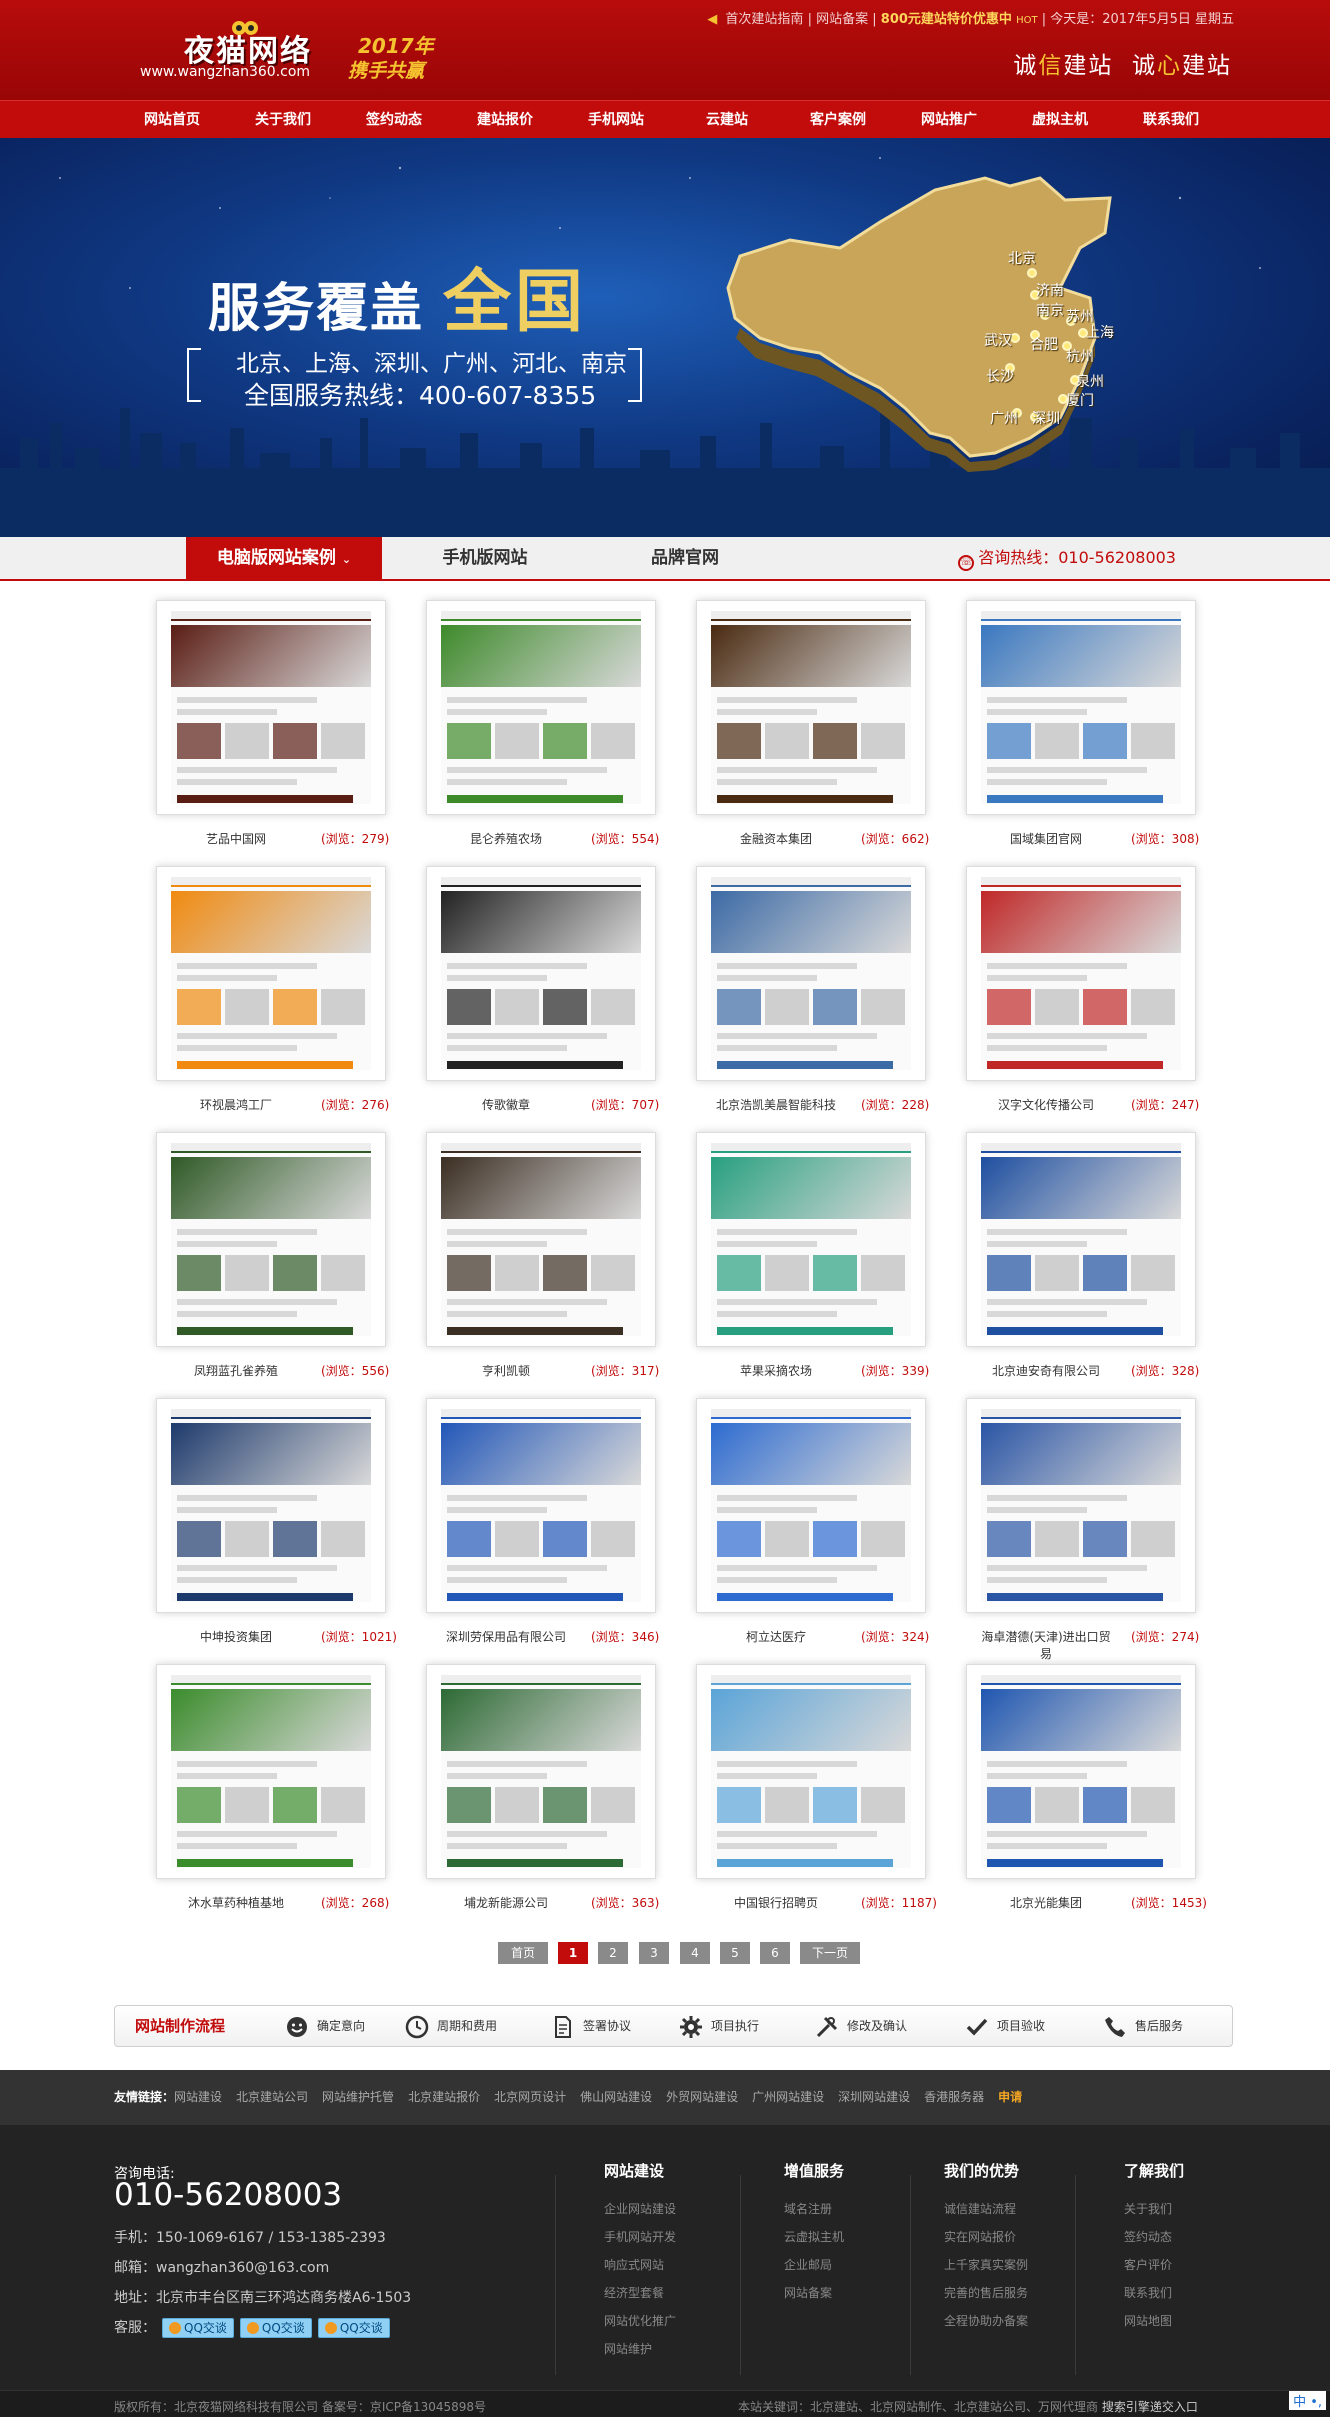  I want to click on page-5: 5, so click(735, 1953).